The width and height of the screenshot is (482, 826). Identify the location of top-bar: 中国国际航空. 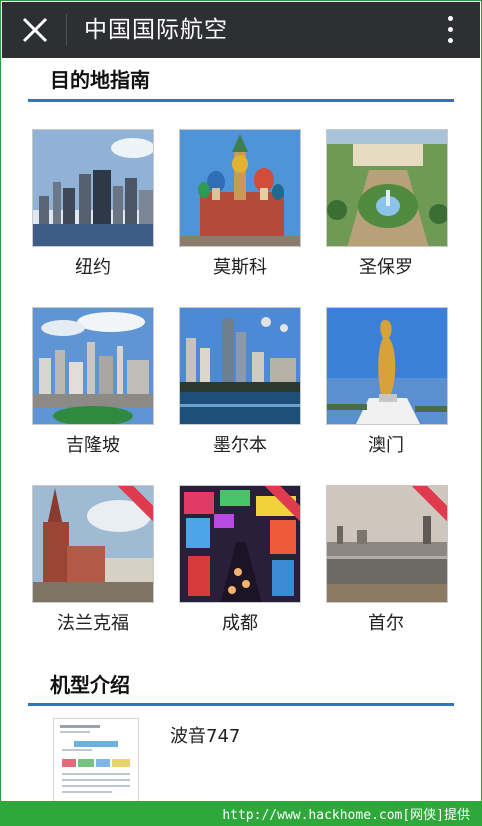
(241, 30).